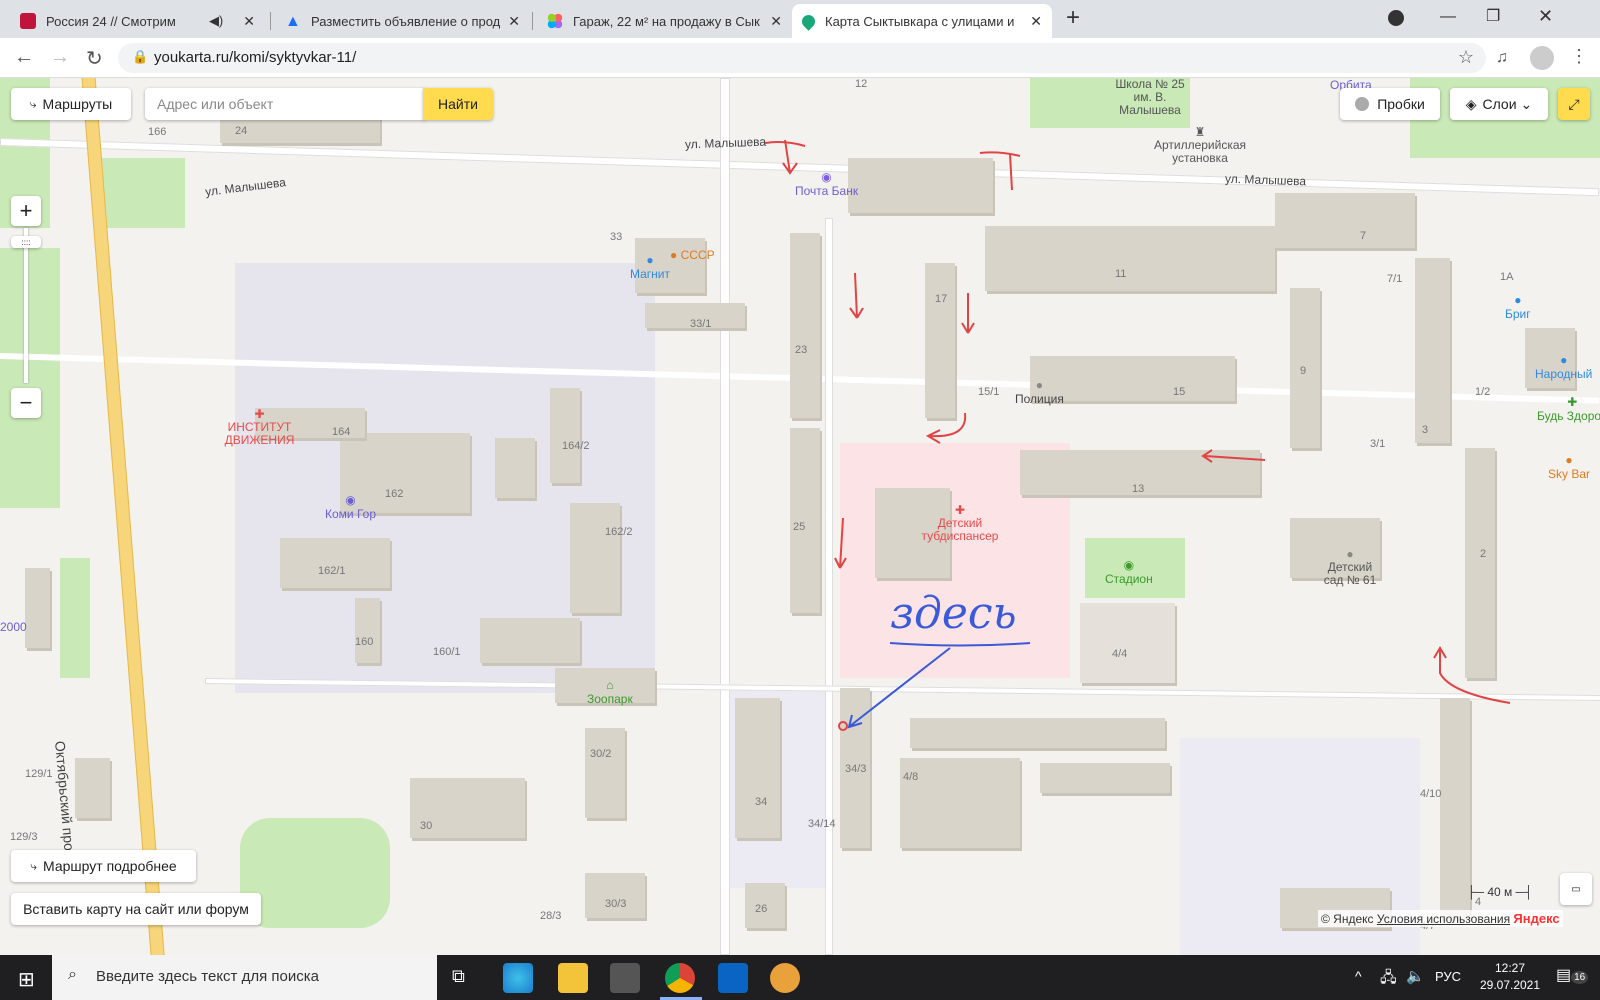 This screenshot has height=1000, width=1600. What do you see at coordinates (458, 104) in the screenshot?
I see `search-button: Найти` at bounding box center [458, 104].